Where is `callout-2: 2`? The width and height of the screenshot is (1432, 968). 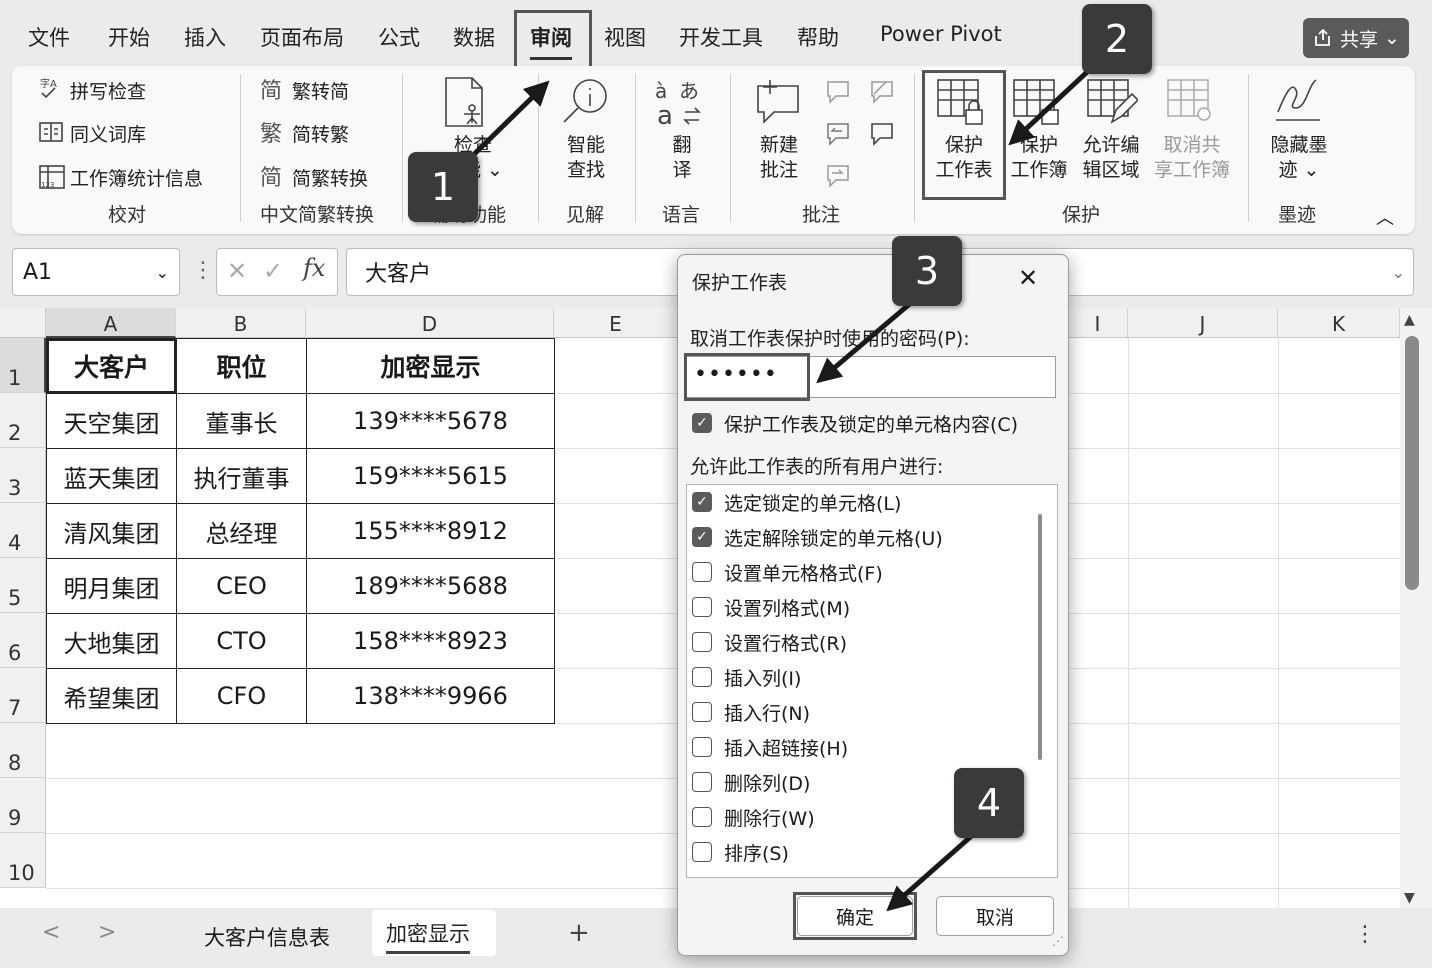
callout-2: 2 is located at coordinates (1117, 39).